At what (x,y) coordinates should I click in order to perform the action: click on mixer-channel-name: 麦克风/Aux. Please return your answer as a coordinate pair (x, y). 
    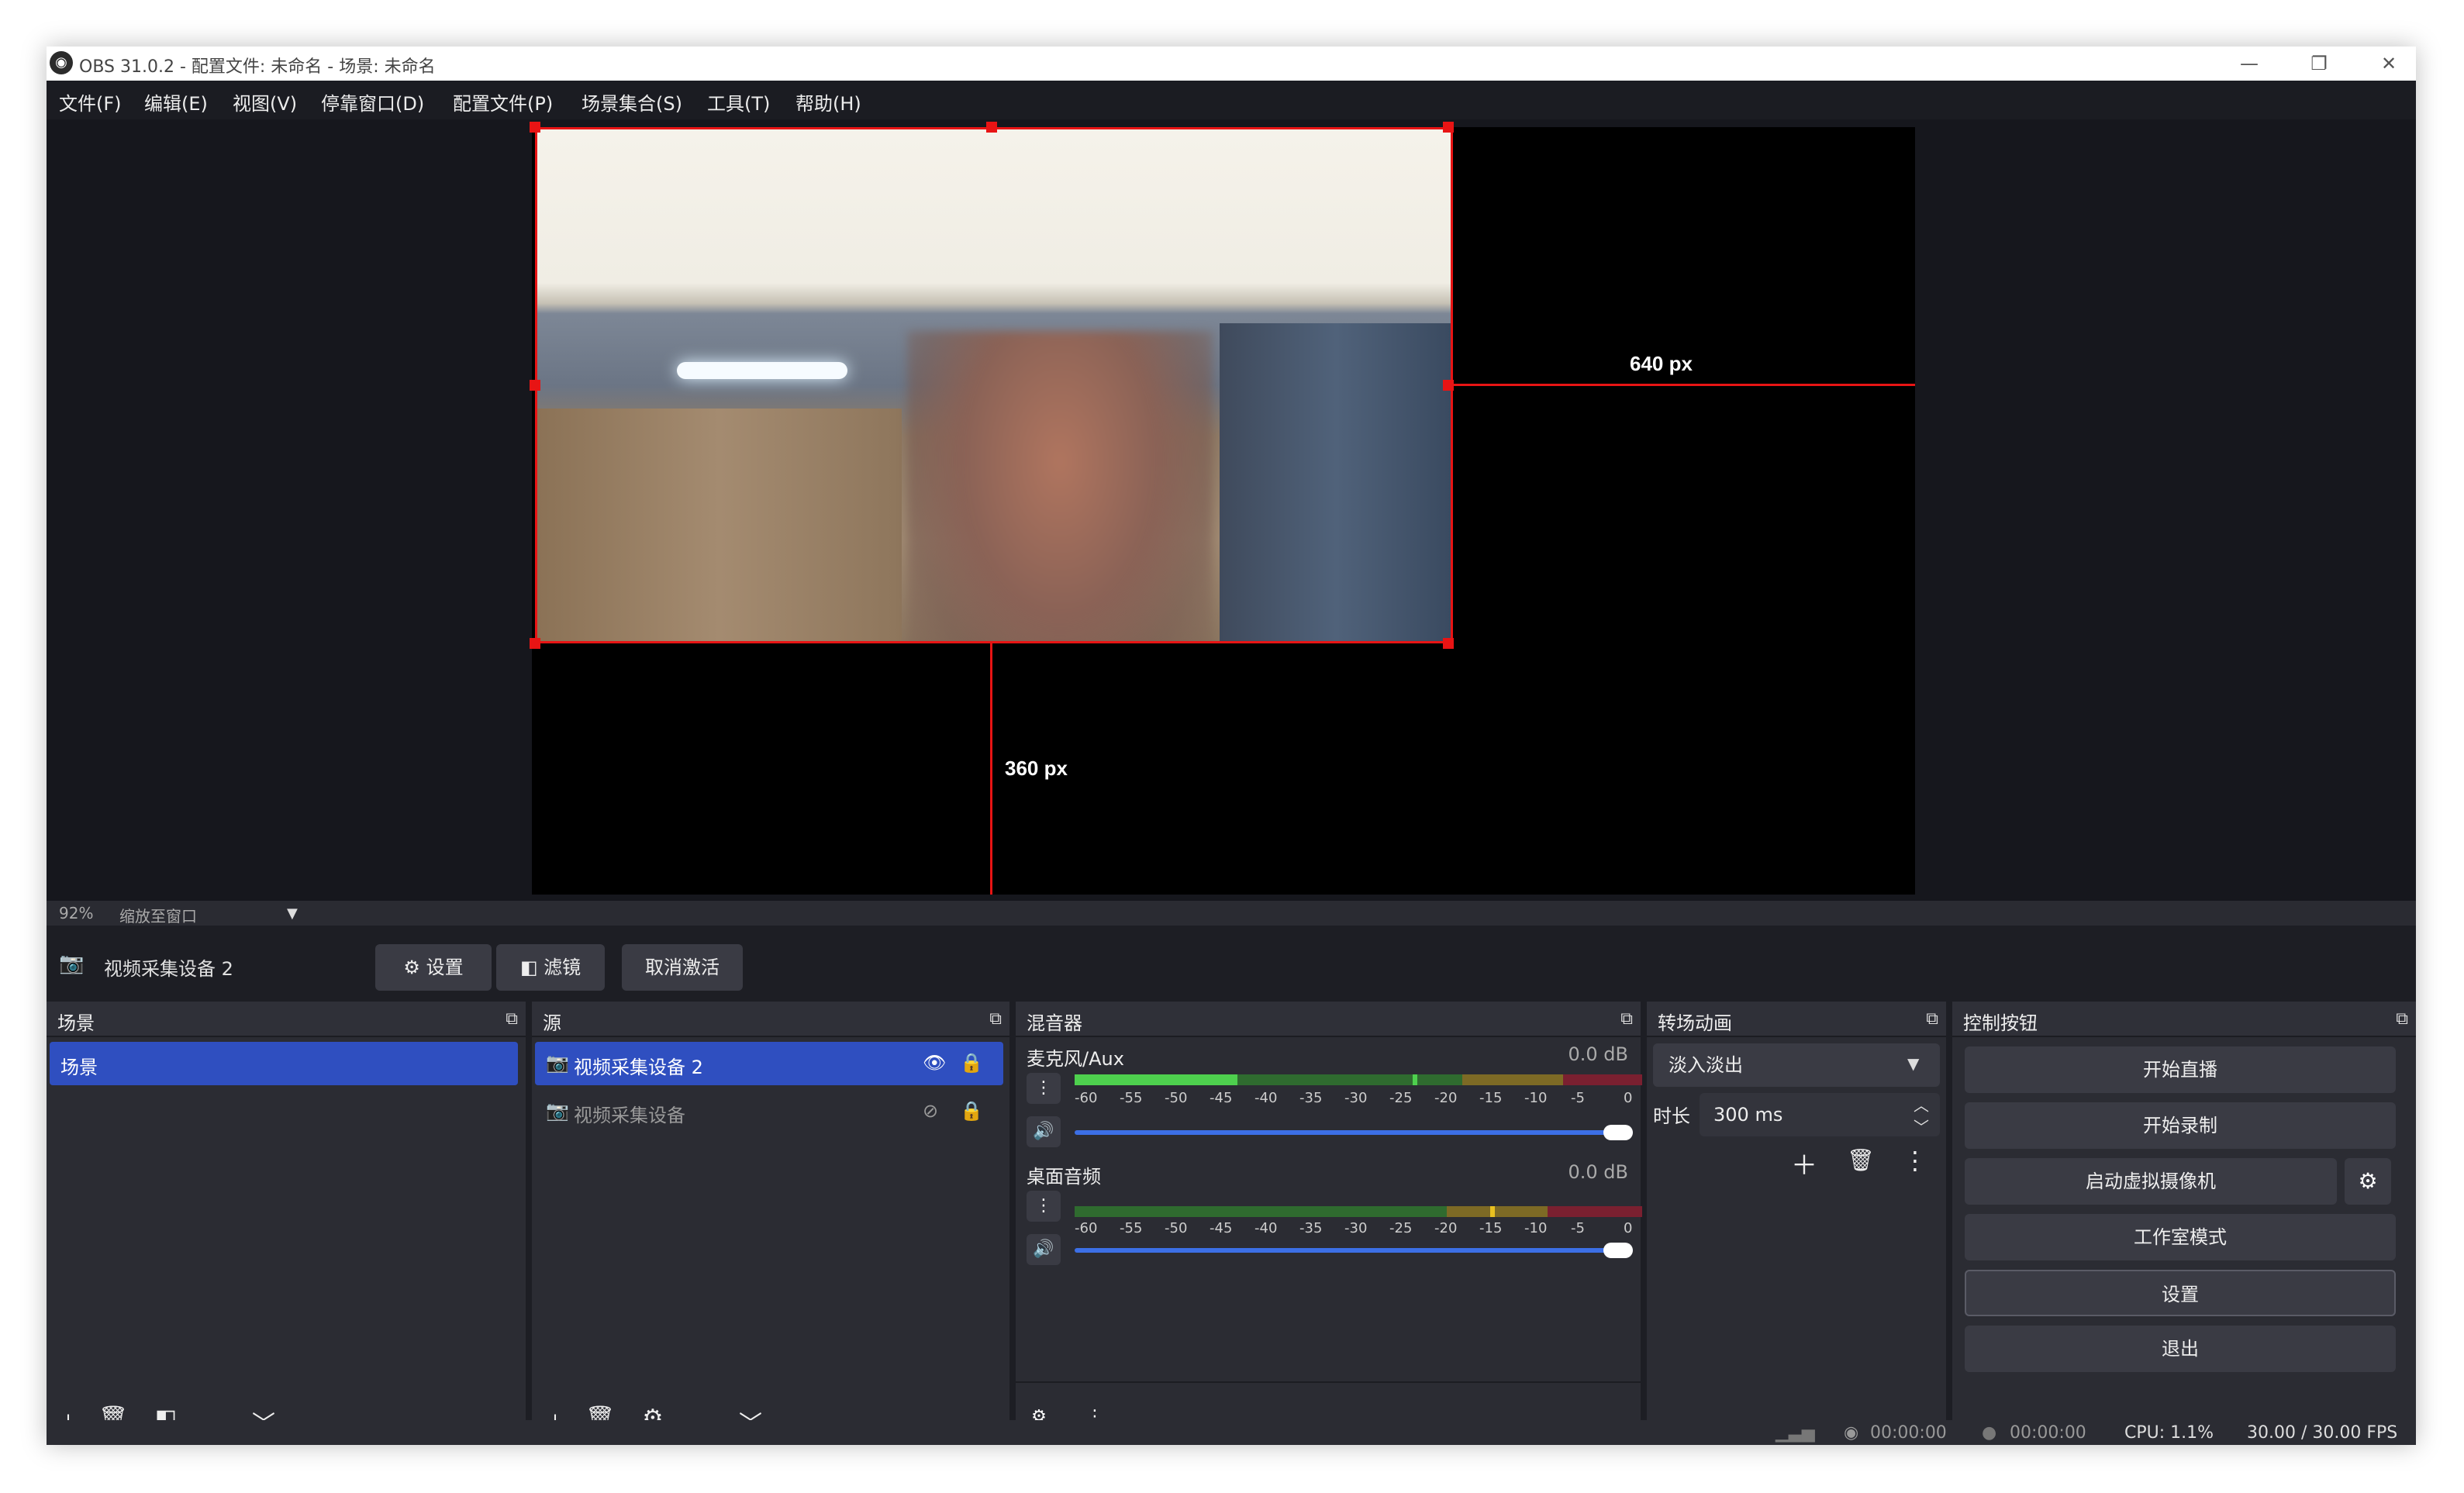
    Looking at the image, I should click on (1075, 1059).